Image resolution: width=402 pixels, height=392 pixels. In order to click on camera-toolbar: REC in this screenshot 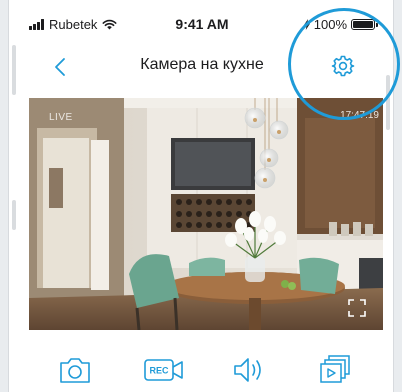, I will do `click(202, 370)`.